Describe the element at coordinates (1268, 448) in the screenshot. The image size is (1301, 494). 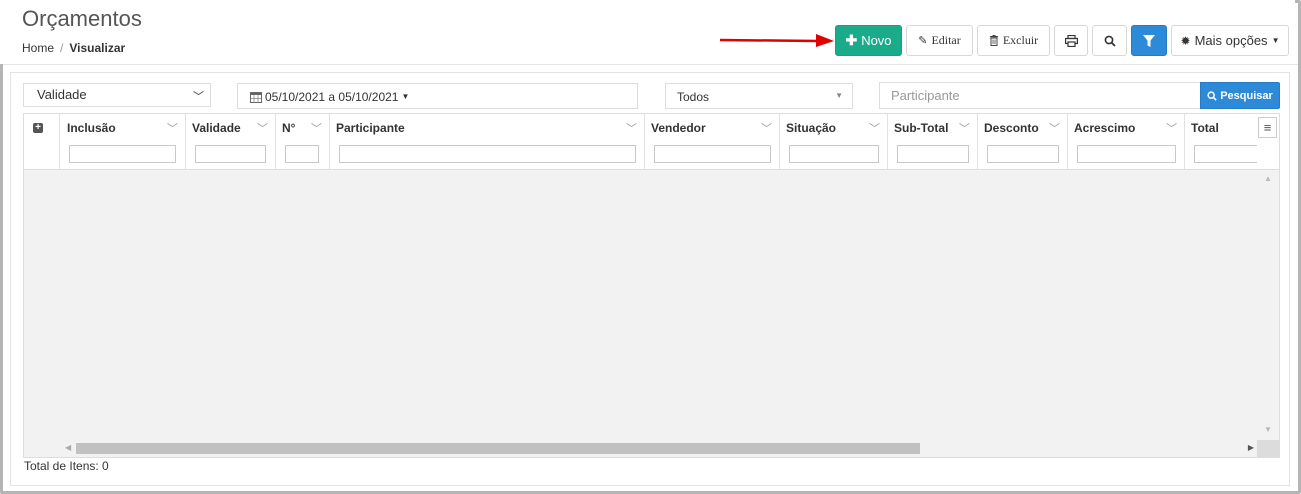
I see `scroll-corner` at that location.